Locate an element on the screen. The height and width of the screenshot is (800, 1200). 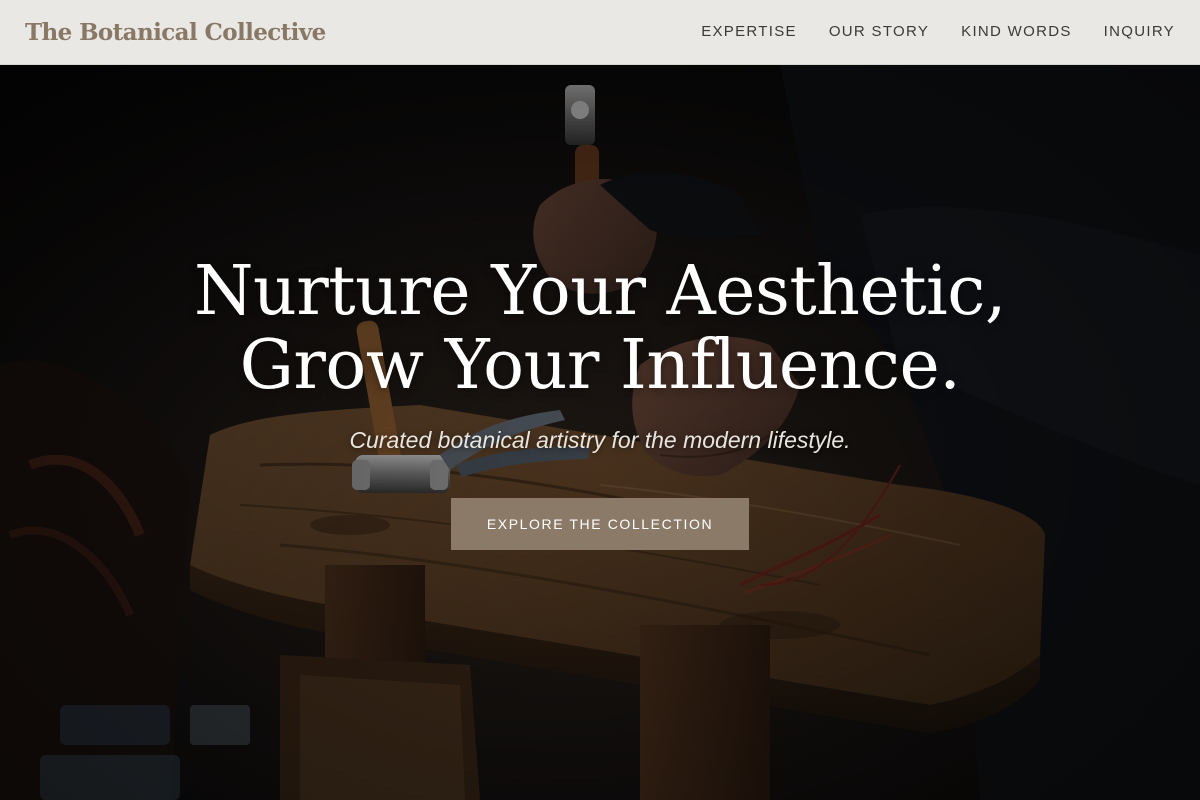
nav-link-kind-words: KIND WORDS is located at coordinates (1016, 31).